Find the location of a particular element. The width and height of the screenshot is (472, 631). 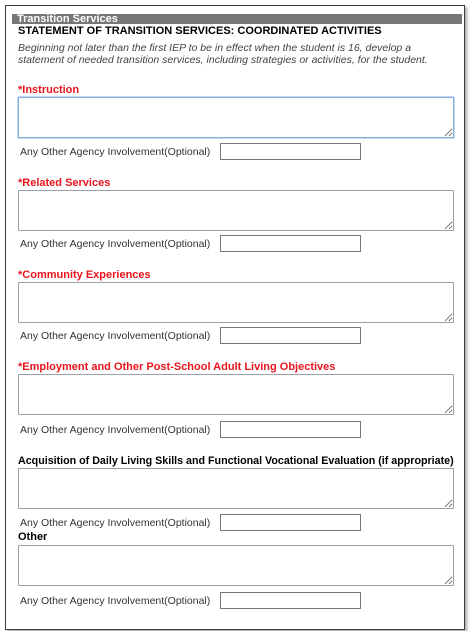

community-experiences-label: *Community Experiences is located at coordinates (84, 275).